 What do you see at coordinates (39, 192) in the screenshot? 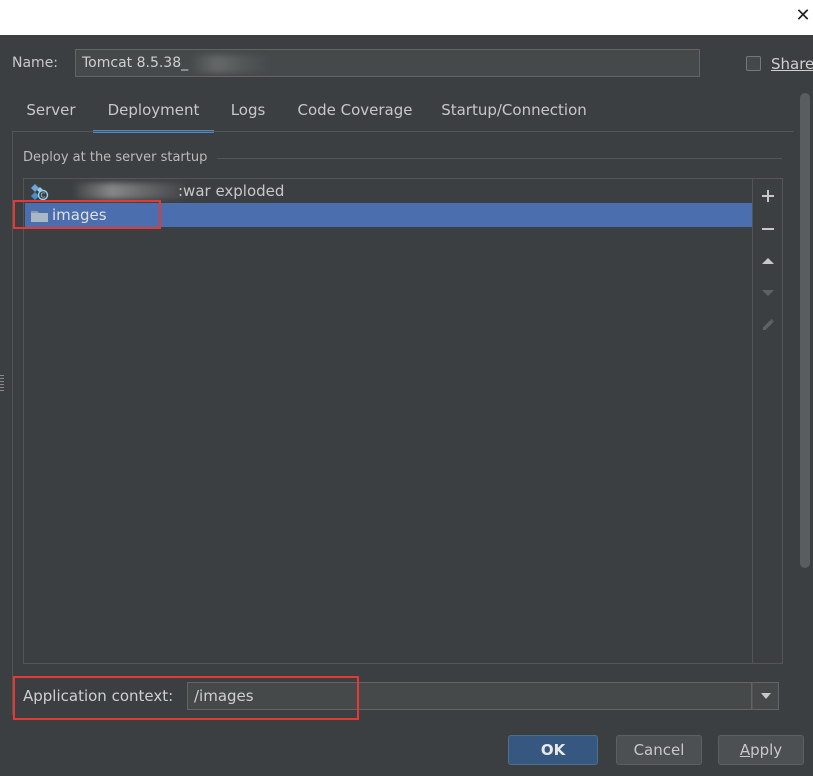
I see `artifact-icon: C` at bounding box center [39, 192].